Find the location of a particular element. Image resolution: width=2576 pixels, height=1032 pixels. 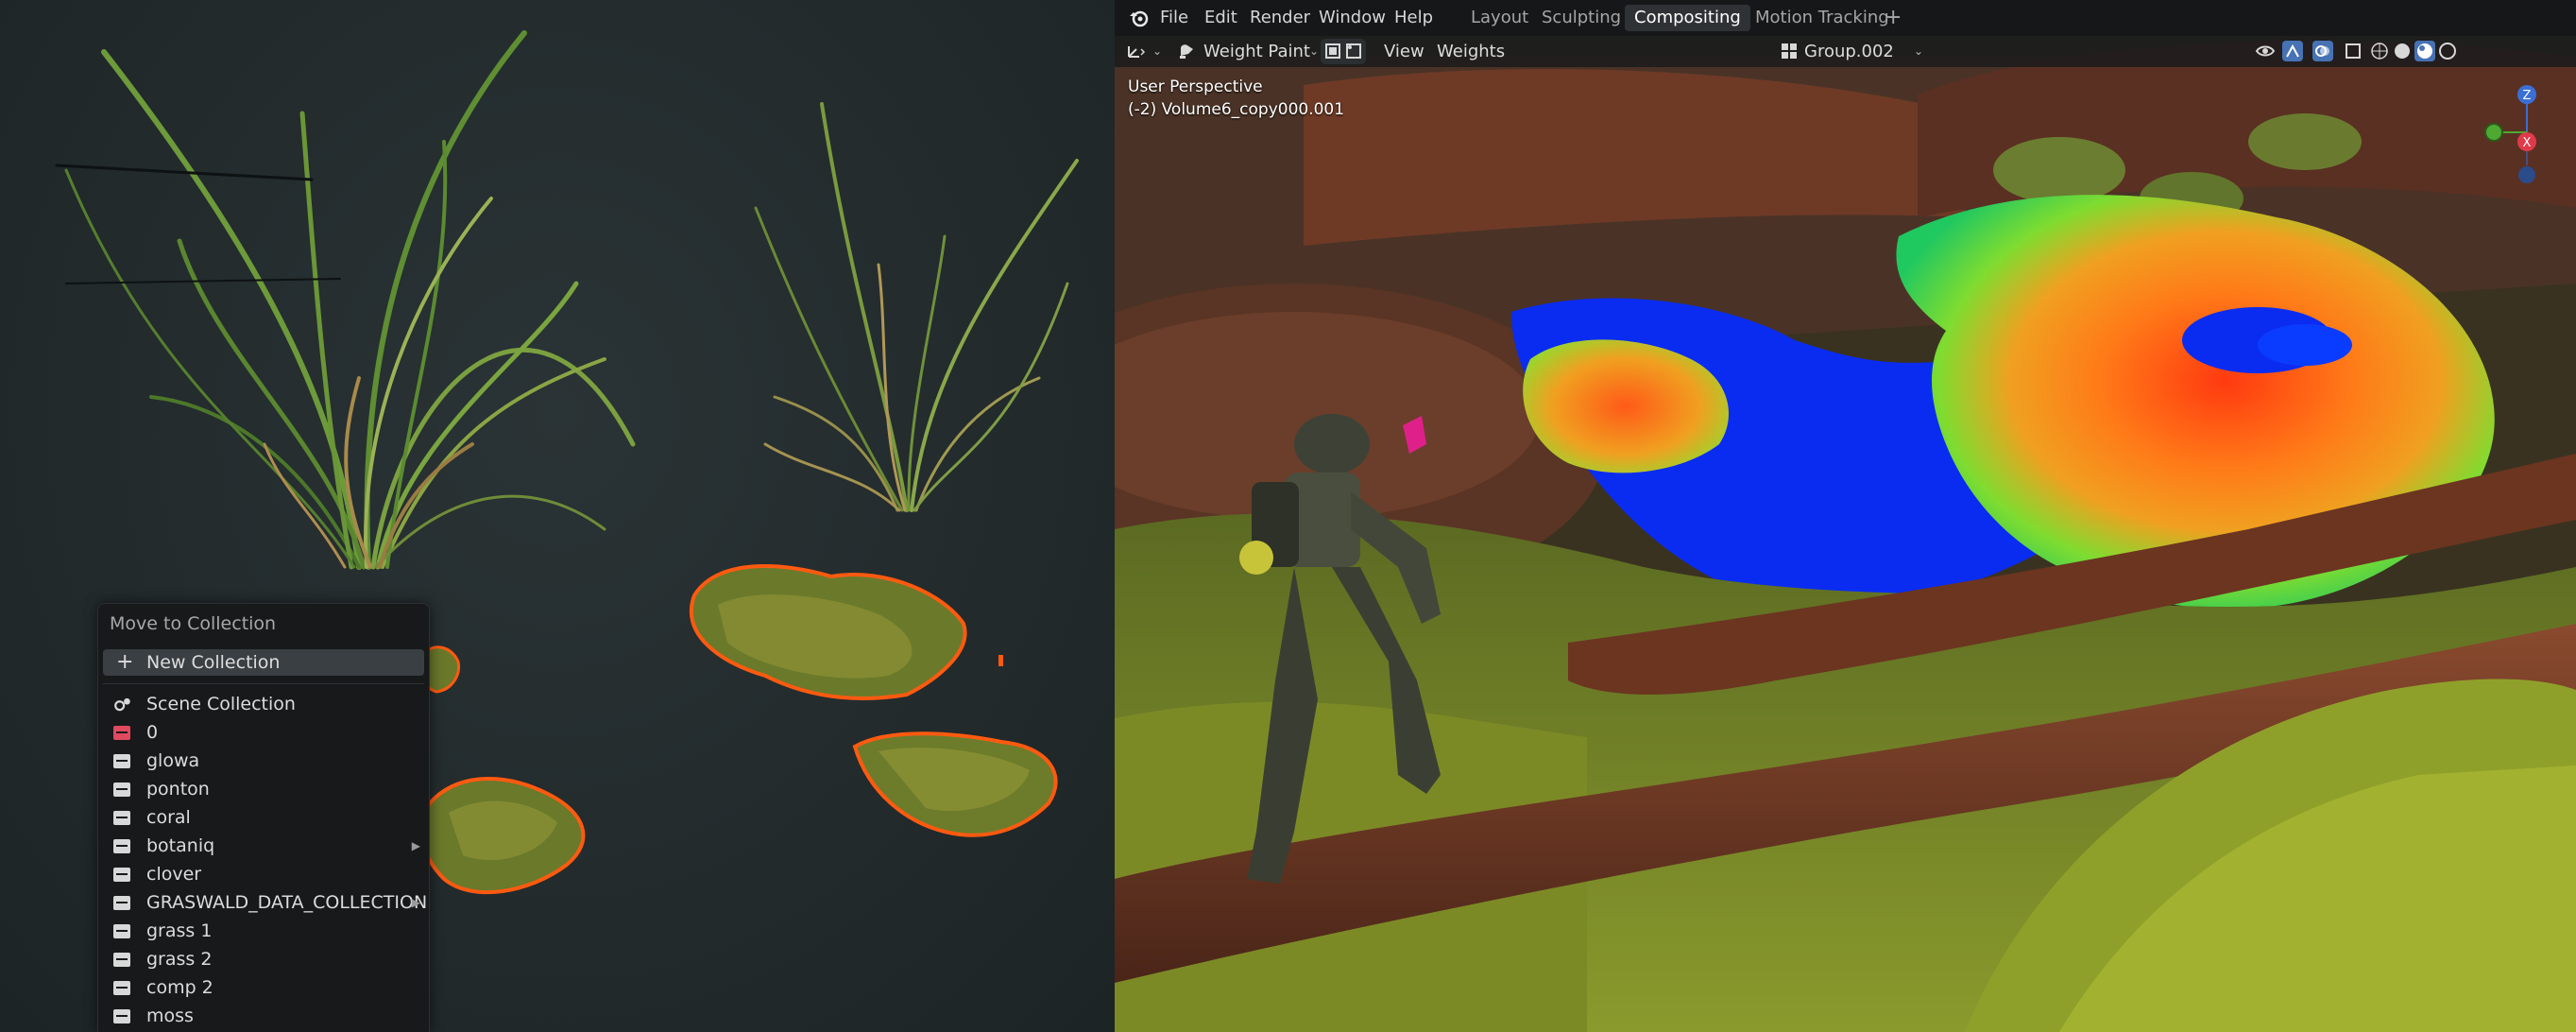

gizmo-x-label: X is located at coordinates (2528, 143).